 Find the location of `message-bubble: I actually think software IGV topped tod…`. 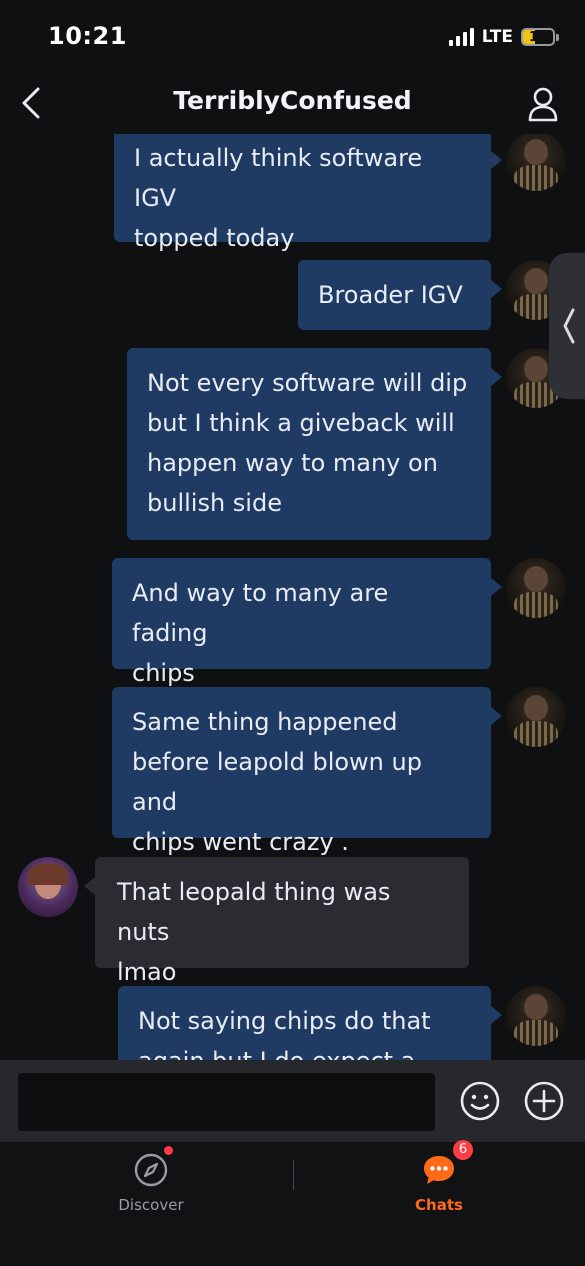

message-bubble: I actually think software IGV topped tod… is located at coordinates (302, 193).